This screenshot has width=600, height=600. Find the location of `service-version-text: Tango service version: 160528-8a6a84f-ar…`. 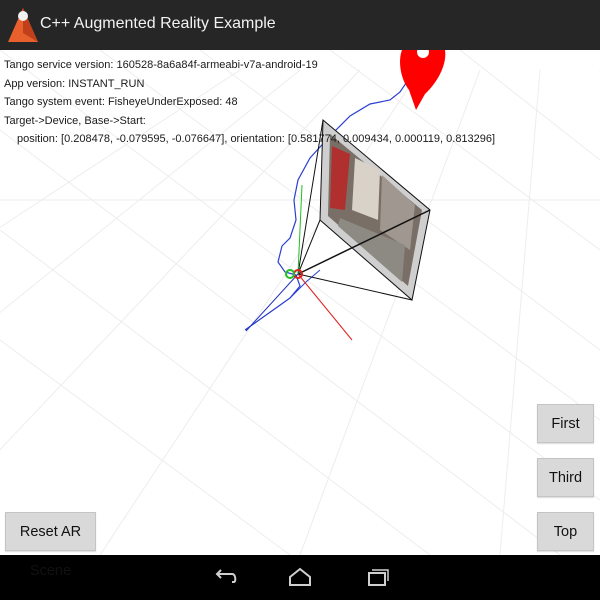

service-version-text: Tango service version: 160528-8a6a84f-ar… is located at coordinates (161, 65).